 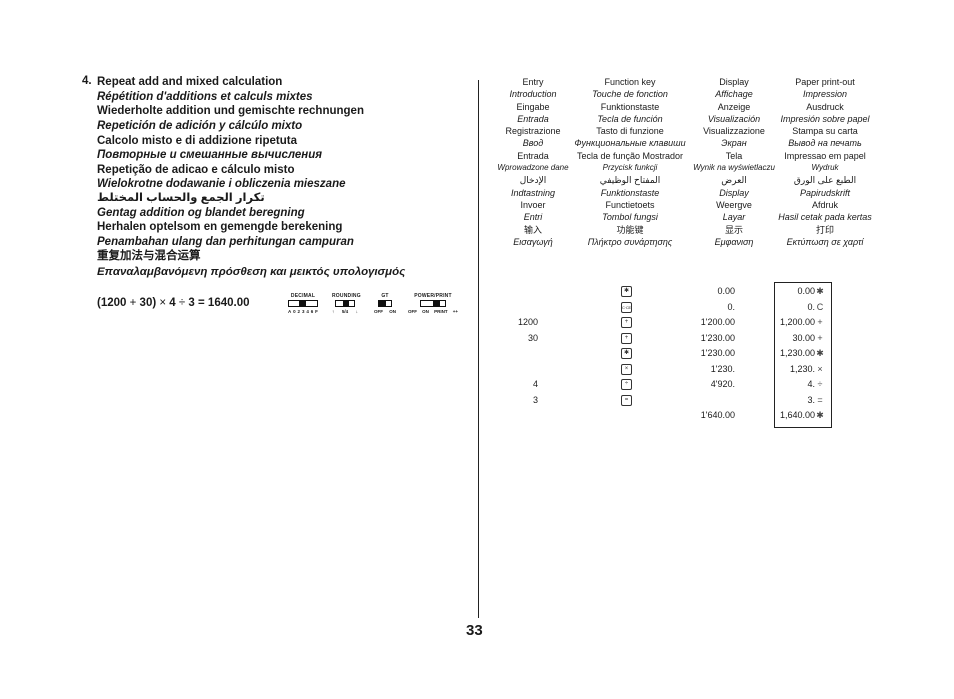 I want to click on header-print-out: Afdruk, so click(x=825, y=204).